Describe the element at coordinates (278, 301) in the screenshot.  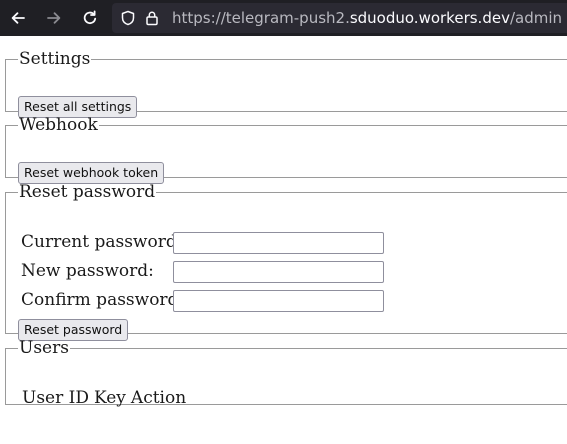
I see `confirm-password-input` at that location.